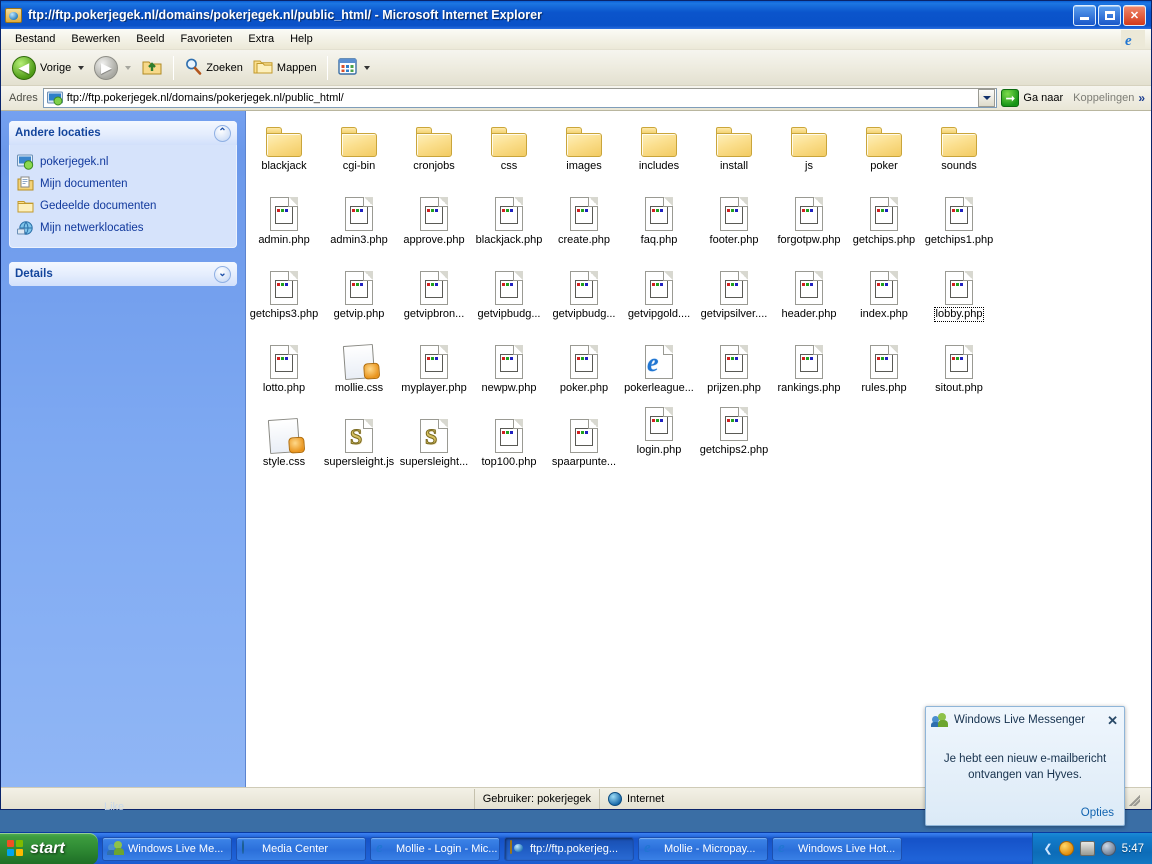 This screenshot has width=1152, height=864. What do you see at coordinates (659, 240) in the screenshot?
I see `file-name: faq.php` at bounding box center [659, 240].